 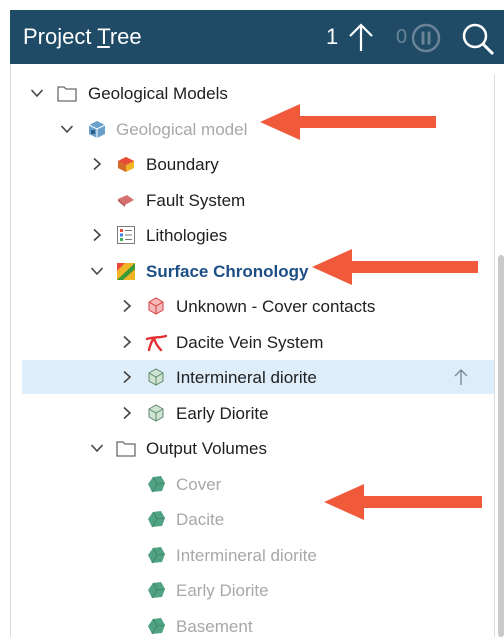 What do you see at coordinates (187, 235) in the screenshot?
I see `tree-row-label: Lithologies` at bounding box center [187, 235].